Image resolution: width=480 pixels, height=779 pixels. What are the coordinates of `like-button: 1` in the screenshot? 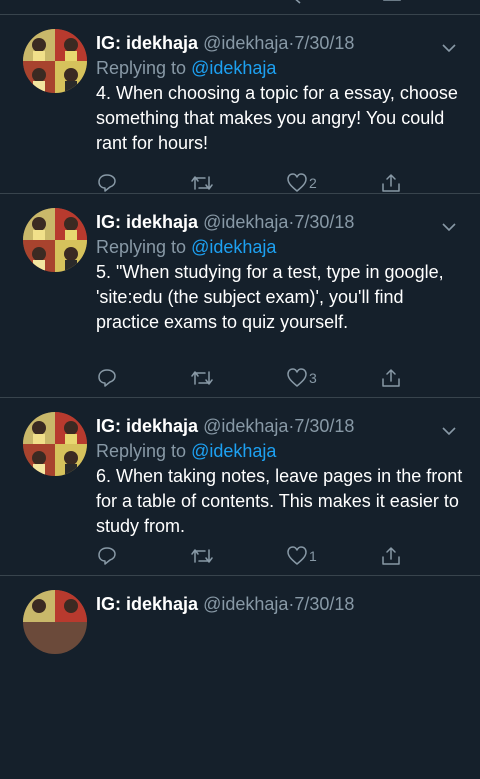 It's located at (302, 556).